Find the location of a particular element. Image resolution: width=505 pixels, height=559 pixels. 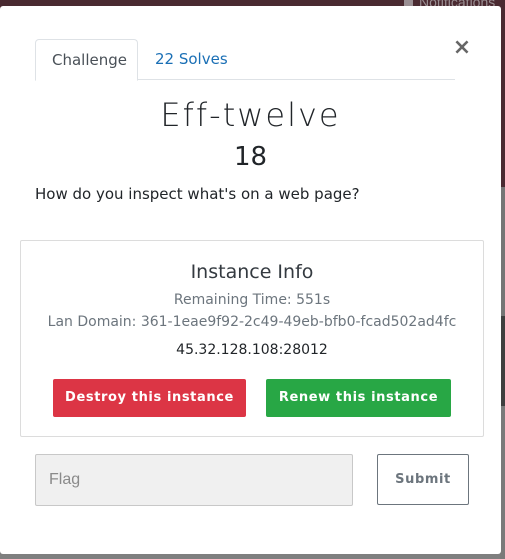

instance-info-title: Instance Info is located at coordinates (252, 272).